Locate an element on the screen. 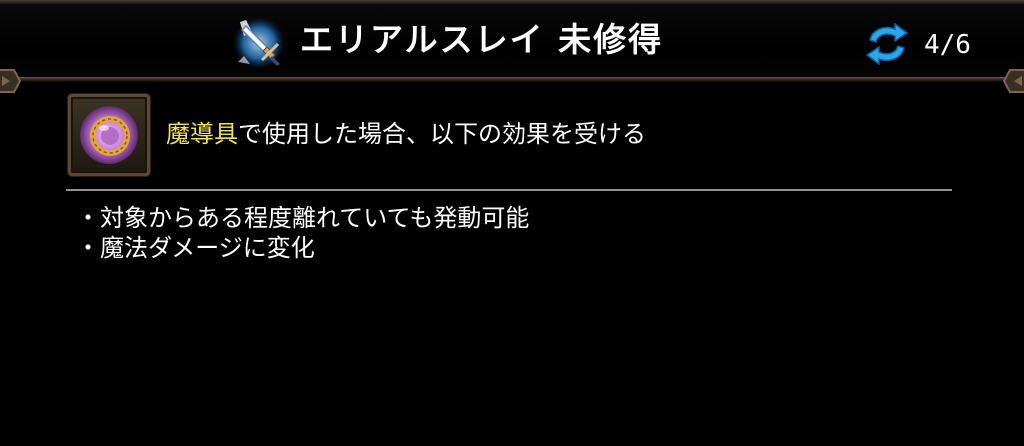  header-frame-border is located at coordinates (512, 79).